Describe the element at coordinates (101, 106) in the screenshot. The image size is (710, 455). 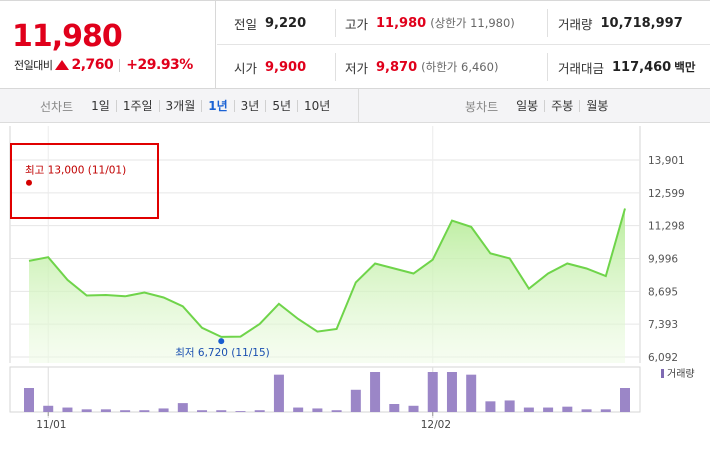
I see `period-1d: 1일` at that location.